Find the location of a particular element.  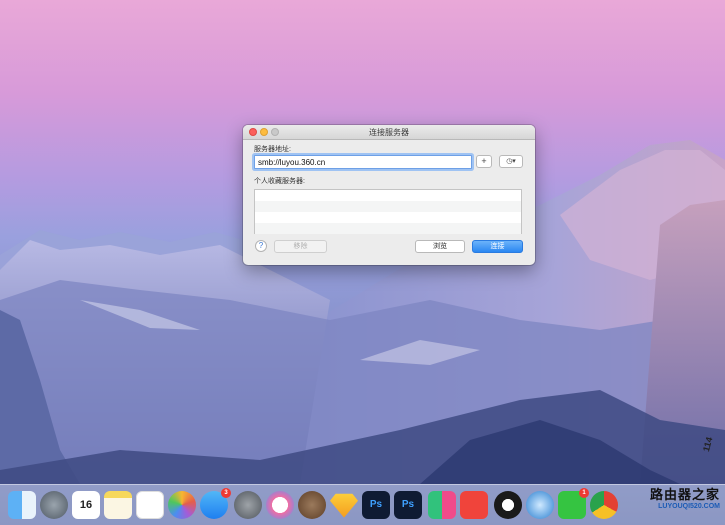

watermark-title: 路由器之家 is located at coordinates (684, 494).